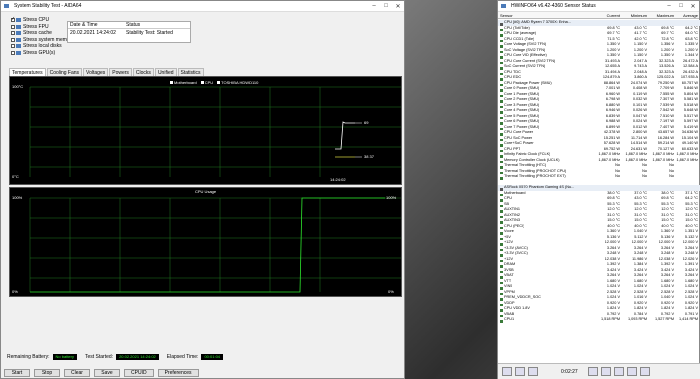 The width and height of the screenshot is (700, 379). I want to click on cpu-icon, so click(18, 20).